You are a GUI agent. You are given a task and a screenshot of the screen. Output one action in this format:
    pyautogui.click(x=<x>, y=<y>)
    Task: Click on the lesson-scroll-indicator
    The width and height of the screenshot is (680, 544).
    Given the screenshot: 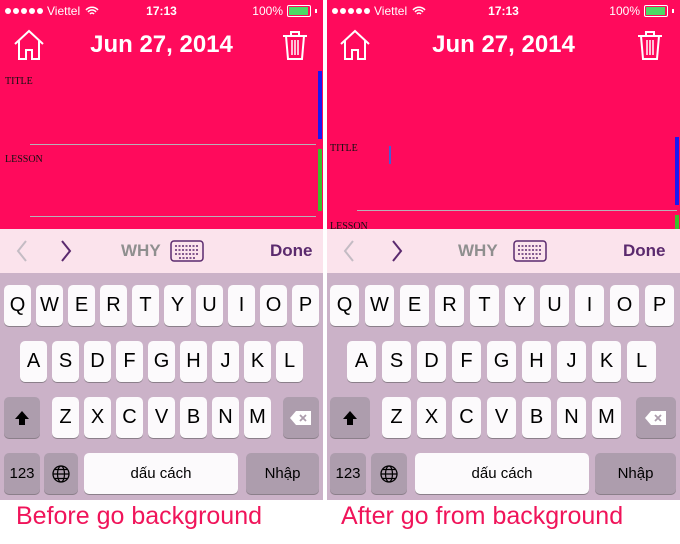 What is the action you would take?
    pyautogui.click(x=320, y=180)
    